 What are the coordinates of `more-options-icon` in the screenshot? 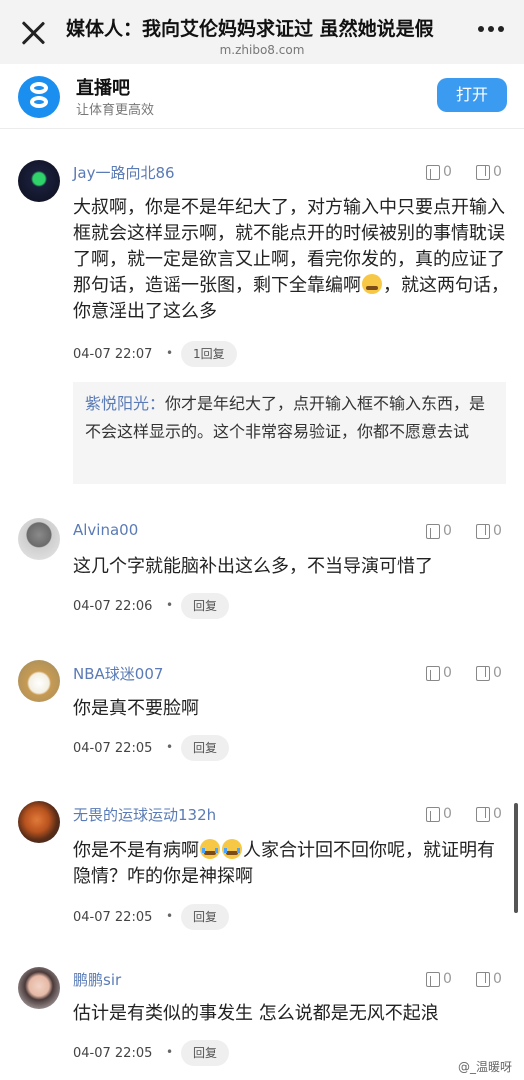 It's located at (491, 30).